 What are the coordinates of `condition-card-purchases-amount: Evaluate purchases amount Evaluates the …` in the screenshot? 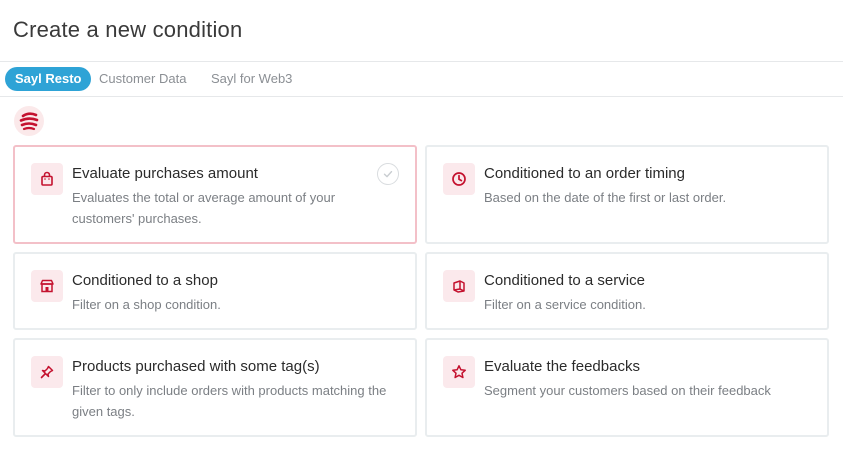 It's located at (215, 194).